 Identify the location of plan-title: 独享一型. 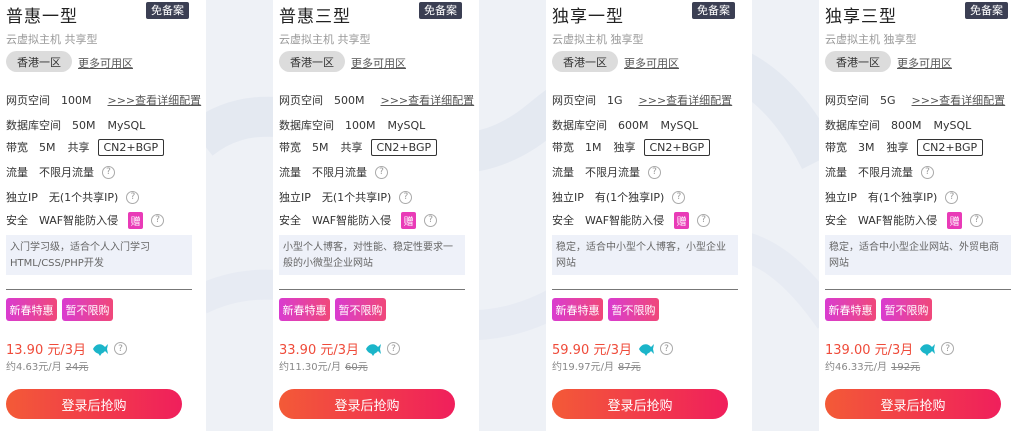
(588, 17).